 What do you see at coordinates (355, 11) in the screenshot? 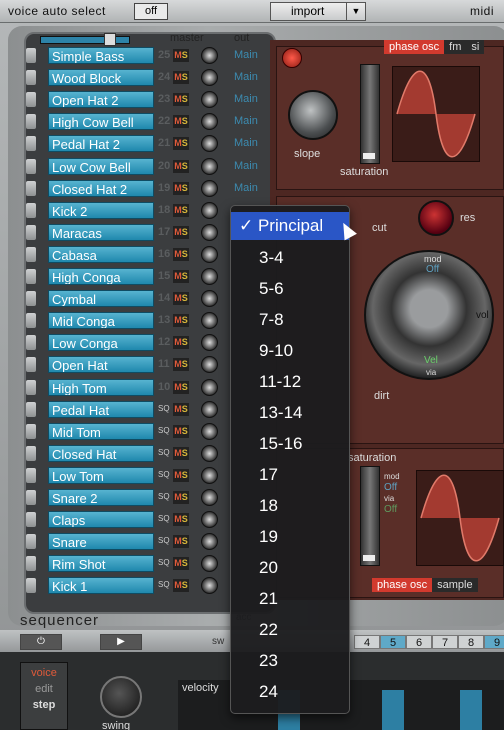
I see `chevron-down-icon: ▼` at bounding box center [355, 11].